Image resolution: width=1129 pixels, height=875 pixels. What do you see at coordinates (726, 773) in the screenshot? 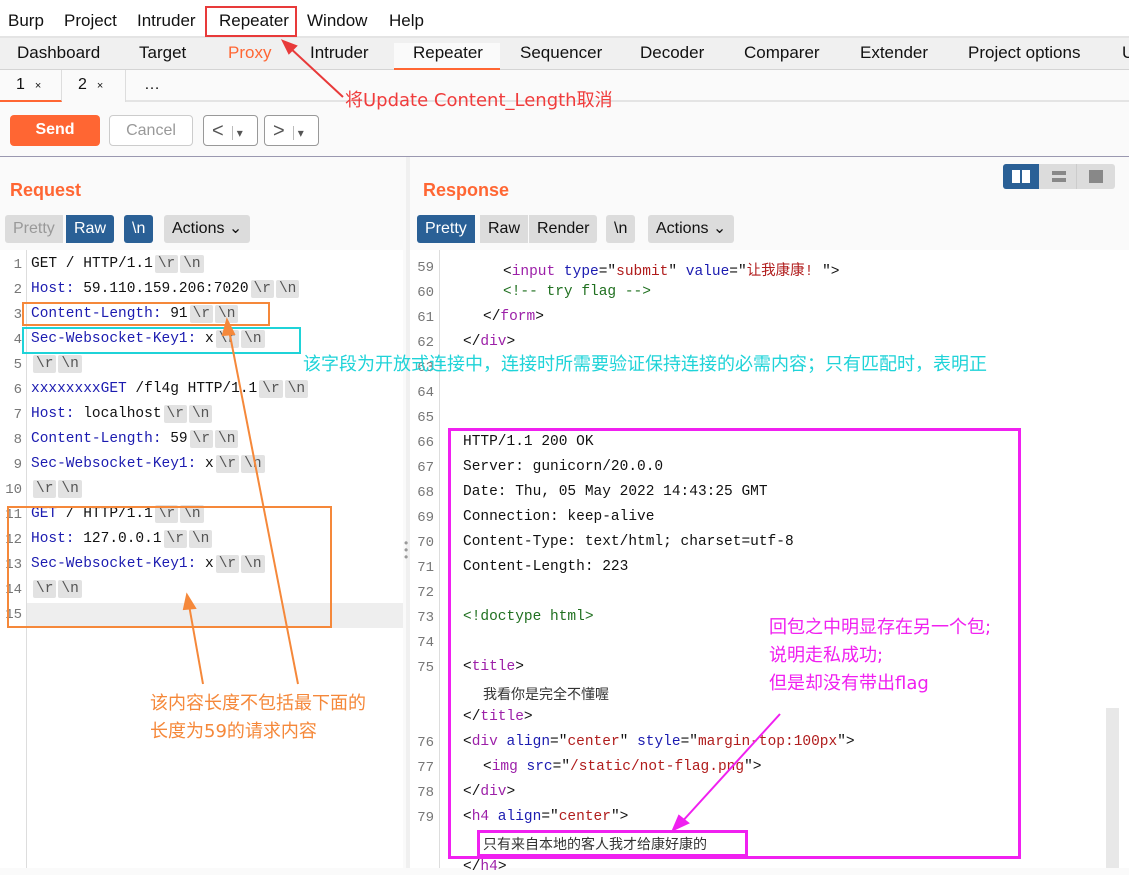
I see `response-arrow` at bounding box center [726, 773].